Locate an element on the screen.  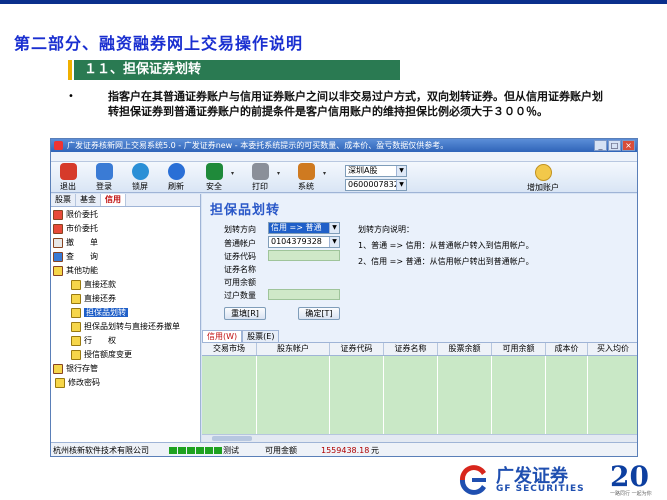
normal-account-select: 0104379328 ▼ is located at coordinates (304, 242).